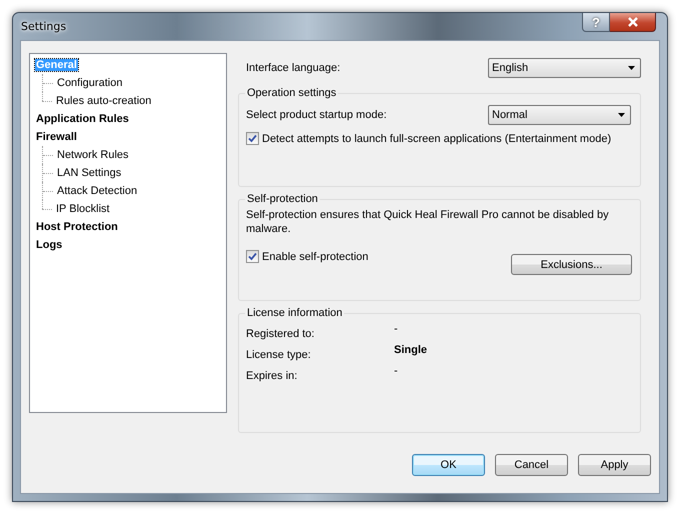 This screenshot has width=689, height=524. I want to click on checkbox-label: Detect attempts to launch full-screen applications (Entertainment mode), so click(437, 138).